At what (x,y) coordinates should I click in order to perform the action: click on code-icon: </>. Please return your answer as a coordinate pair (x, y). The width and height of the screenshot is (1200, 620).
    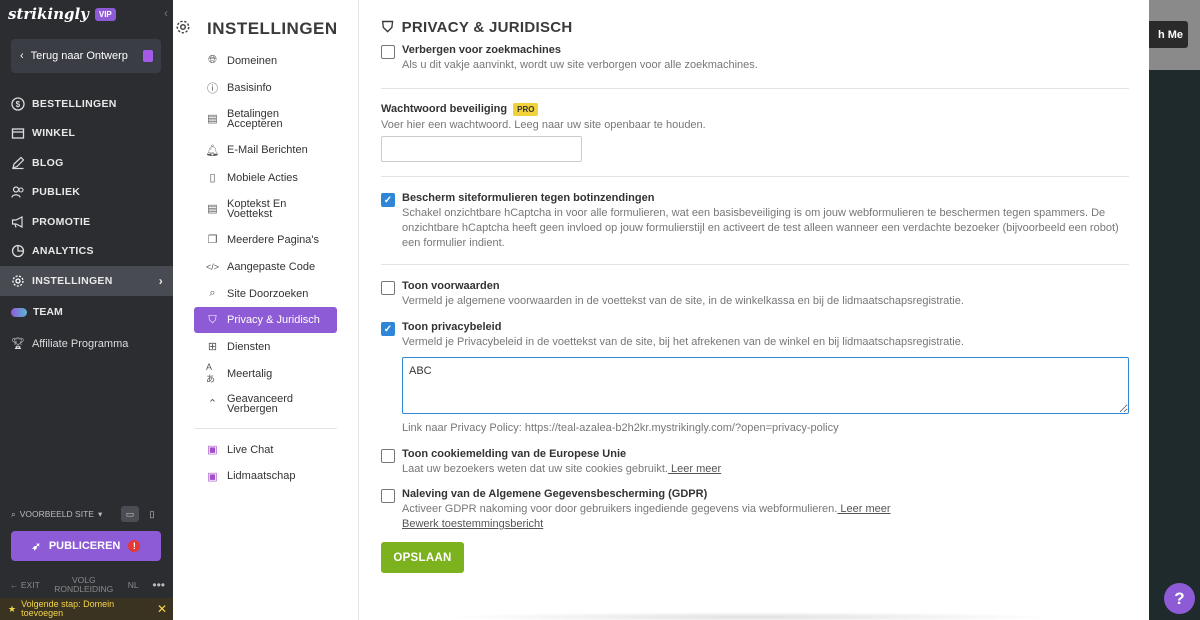
    Looking at the image, I should click on (213, 266).